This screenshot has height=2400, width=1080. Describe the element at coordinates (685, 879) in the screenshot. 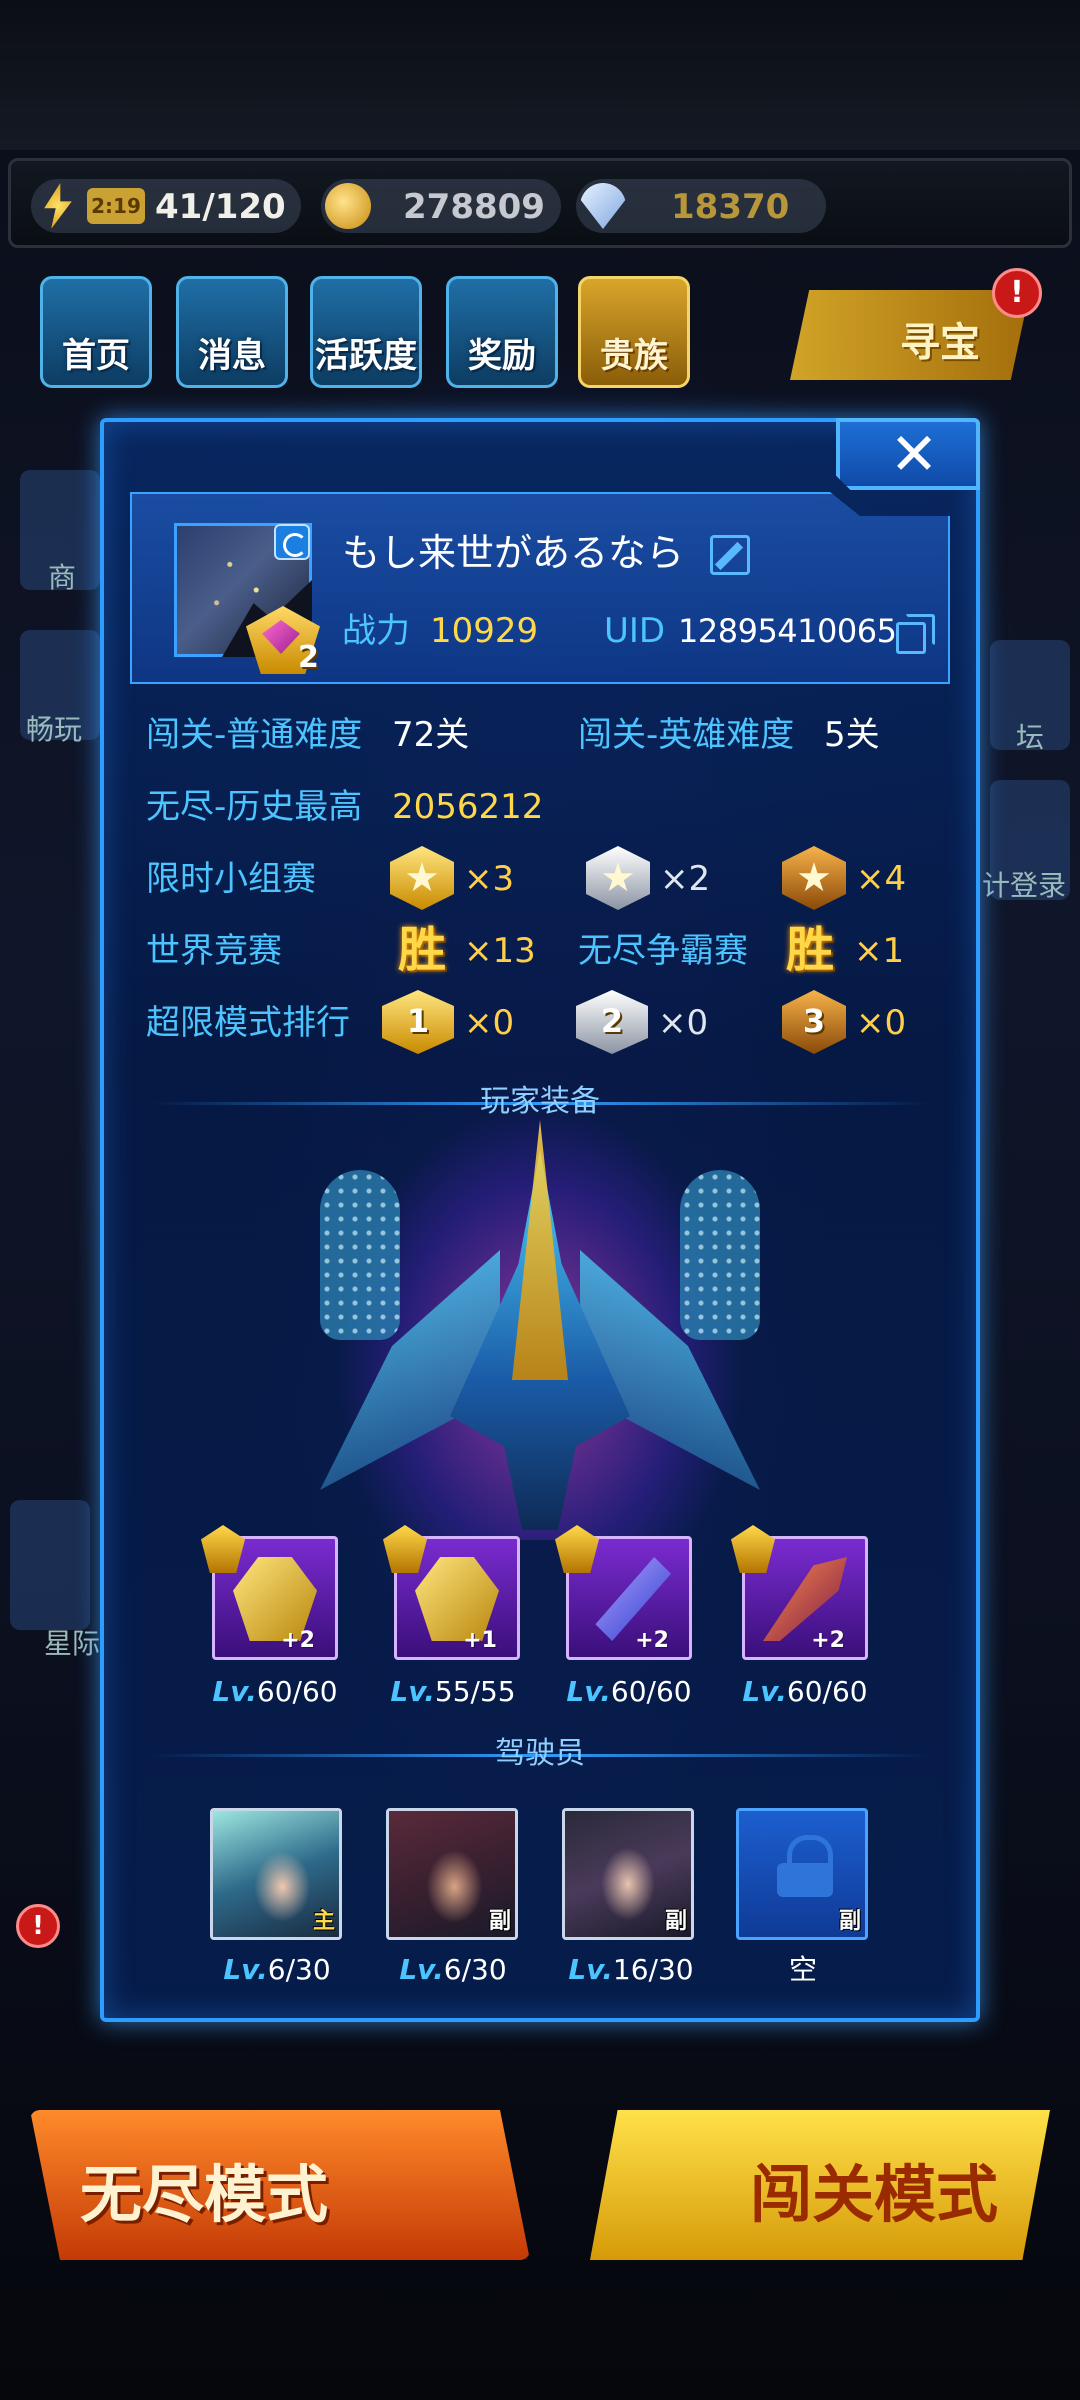

I see `group-silver-count: ×2` at that location.